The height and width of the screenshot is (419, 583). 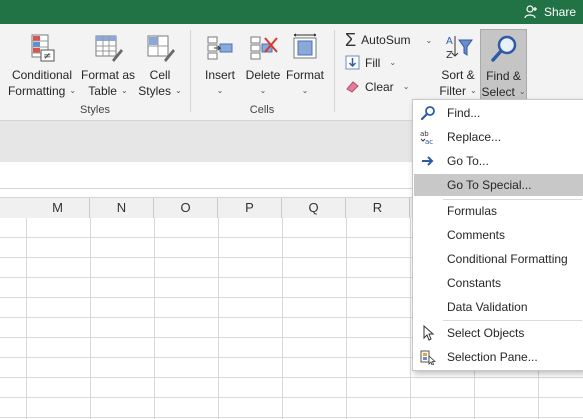 I want to click on column-header-m: M, so click(x=58, y=208).